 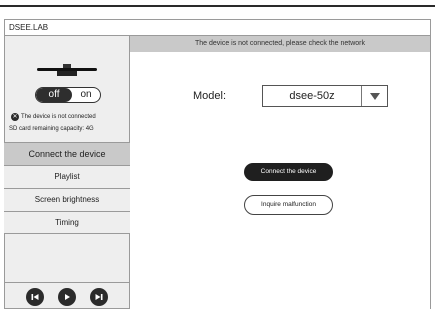 What do you see at coordinates (35, 296) in the screenshot?
I see `skip-previous-icon` at bounding box center [35, 296].